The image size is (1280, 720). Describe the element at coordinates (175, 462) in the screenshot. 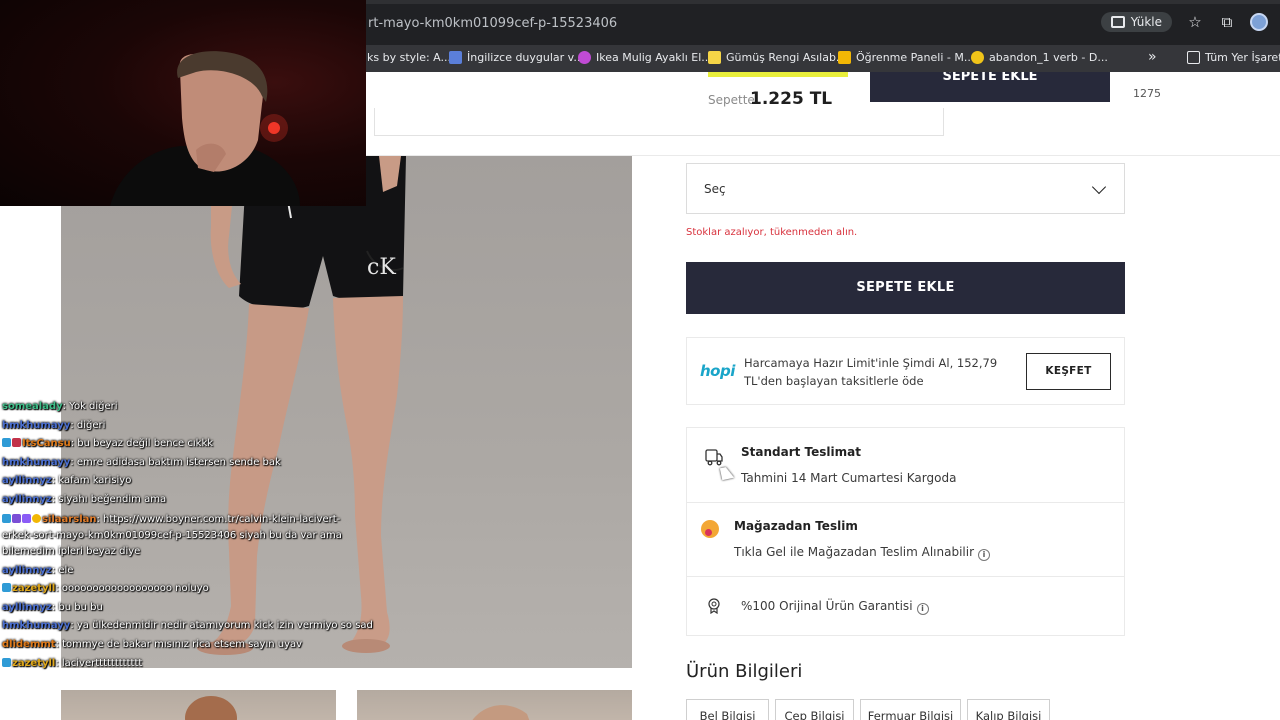

I see `chat-text: : emre adidasa baktım istersen sende bak` at that location.